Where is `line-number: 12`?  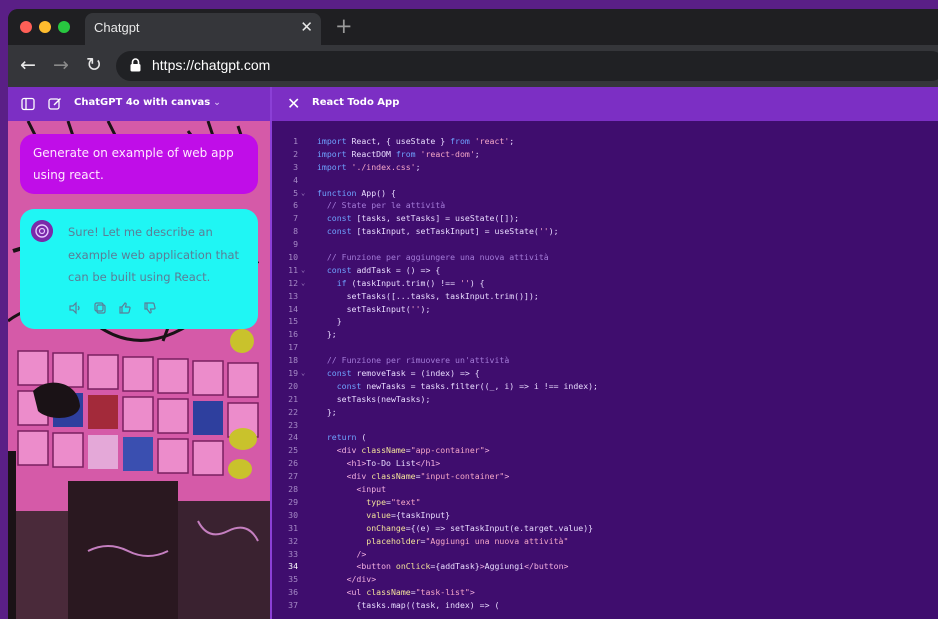
line-number: 12 is located at coordinates (293, 282).